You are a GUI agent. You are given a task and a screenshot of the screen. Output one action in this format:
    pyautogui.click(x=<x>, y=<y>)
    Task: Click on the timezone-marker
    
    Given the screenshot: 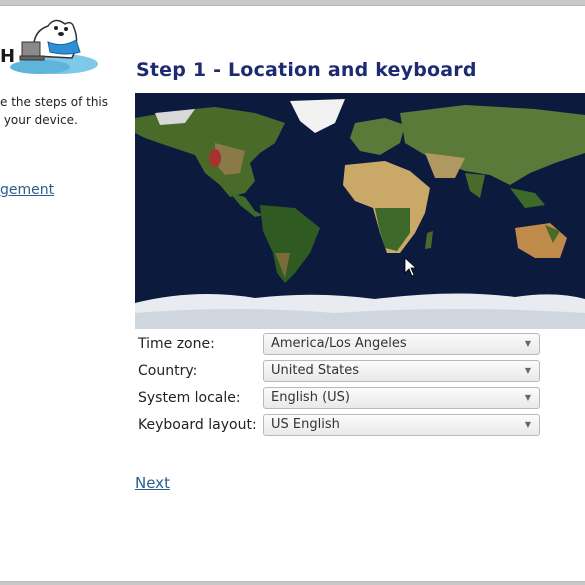 What is the action you would take?
    pyautogui.click(x=215, y=158)
    